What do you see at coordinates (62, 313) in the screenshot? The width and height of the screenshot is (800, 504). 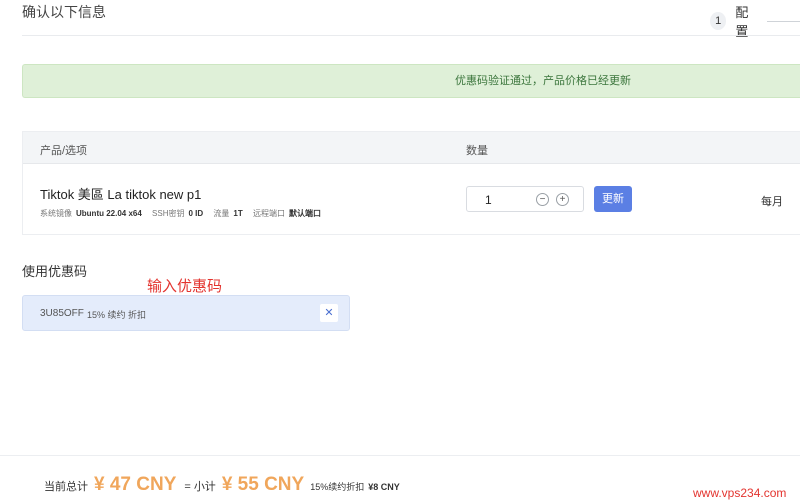 I see `coupon-code: 3U85OFF` at bounding box center [62, 313].